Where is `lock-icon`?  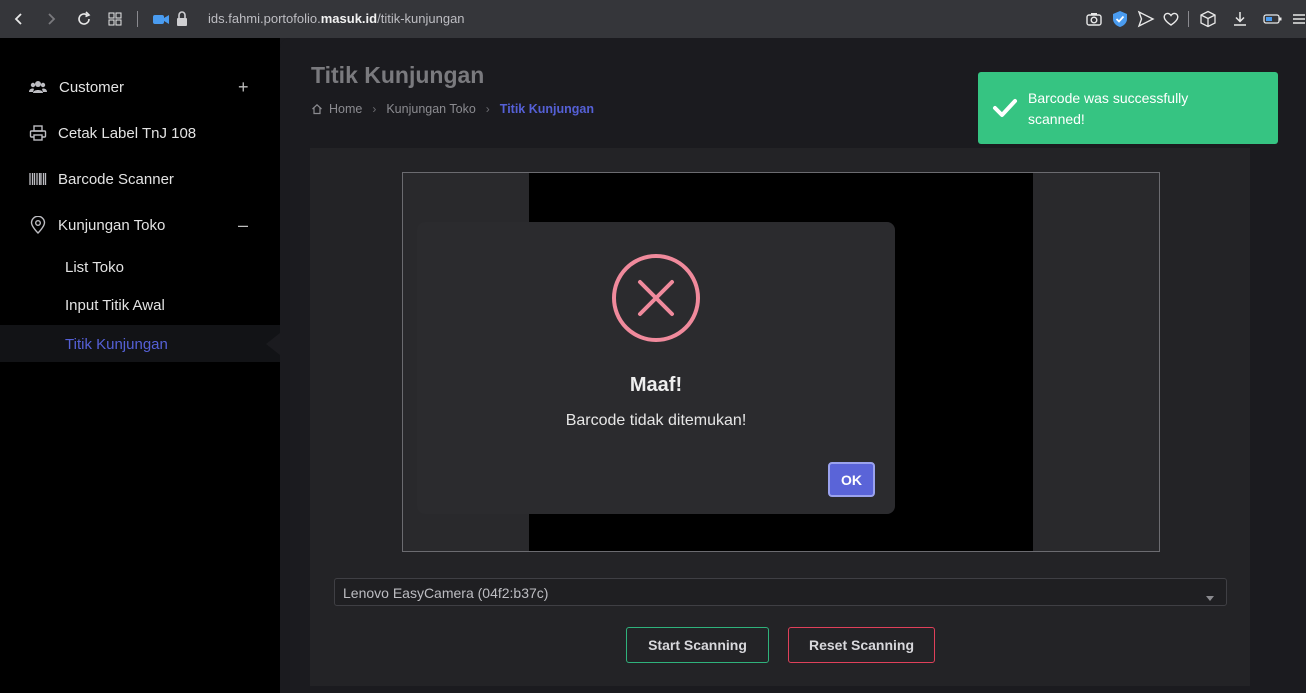
lock-icon is located at coordinates (184, 19).